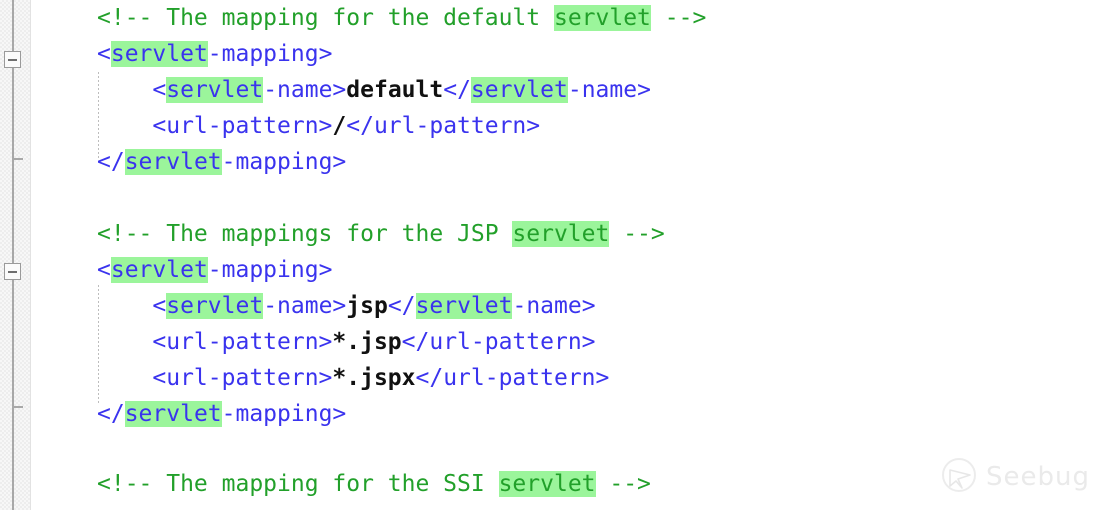 This screenshot has width=1108, height=510. I want to click on code-line-text: <!-- The mapping for the SSI servlet -->, so click(374, 484).